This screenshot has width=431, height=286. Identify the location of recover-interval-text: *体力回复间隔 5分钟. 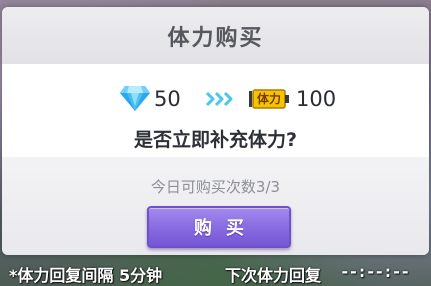
(86, 275).